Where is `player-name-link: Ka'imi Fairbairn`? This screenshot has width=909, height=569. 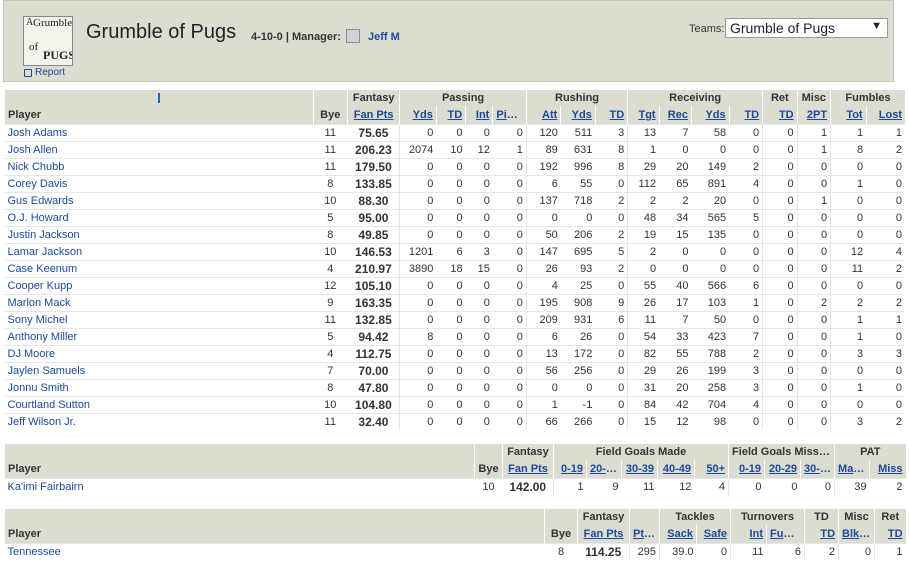 player-name-link: Ka'imi Fairbairn is located at coordinates (239, 486).